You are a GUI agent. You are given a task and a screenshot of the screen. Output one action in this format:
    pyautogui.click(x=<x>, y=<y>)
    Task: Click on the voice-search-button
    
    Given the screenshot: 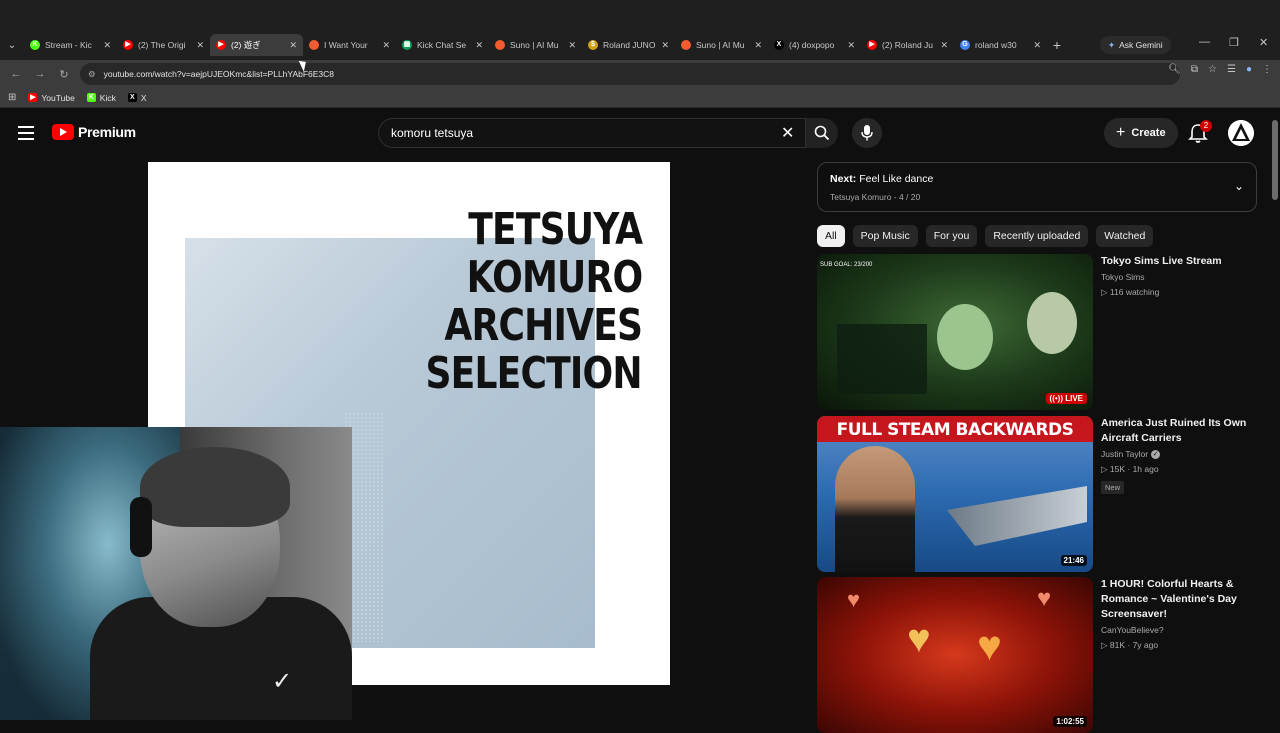 What is the action you would take?
    pyautogui.click(x=867, y=133)
    